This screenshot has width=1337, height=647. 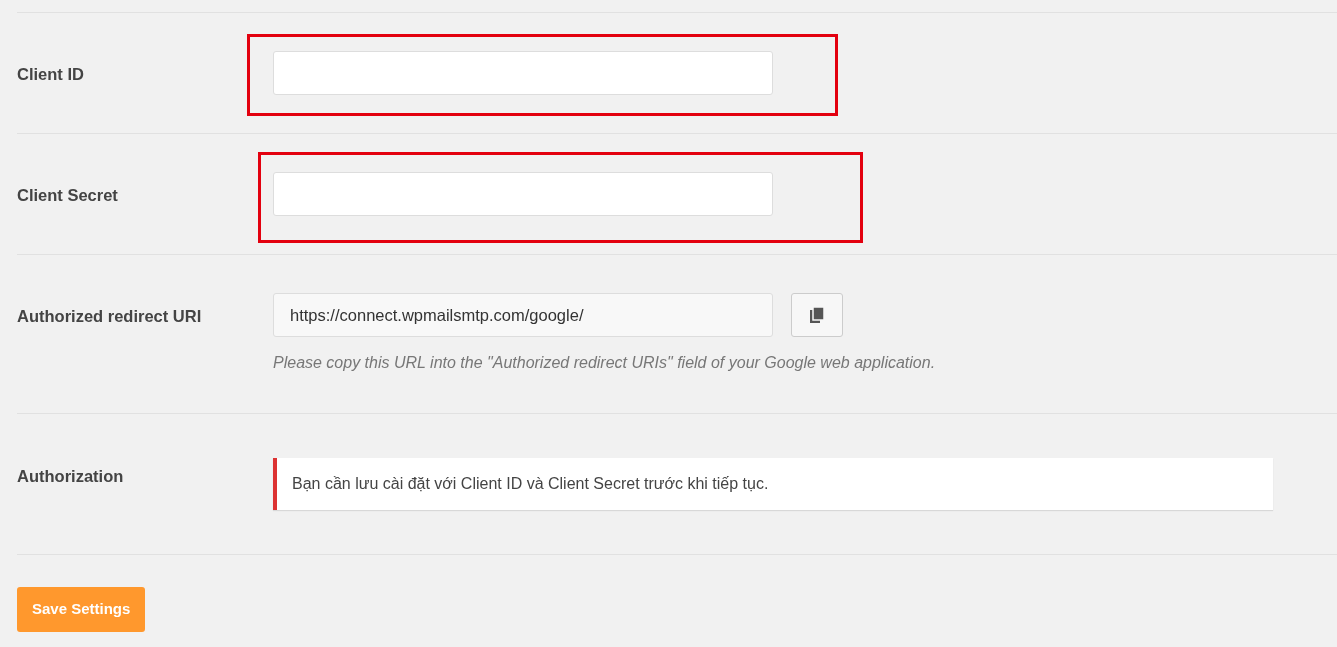 I want to click on copy-icon, so click(x=817, y=315).